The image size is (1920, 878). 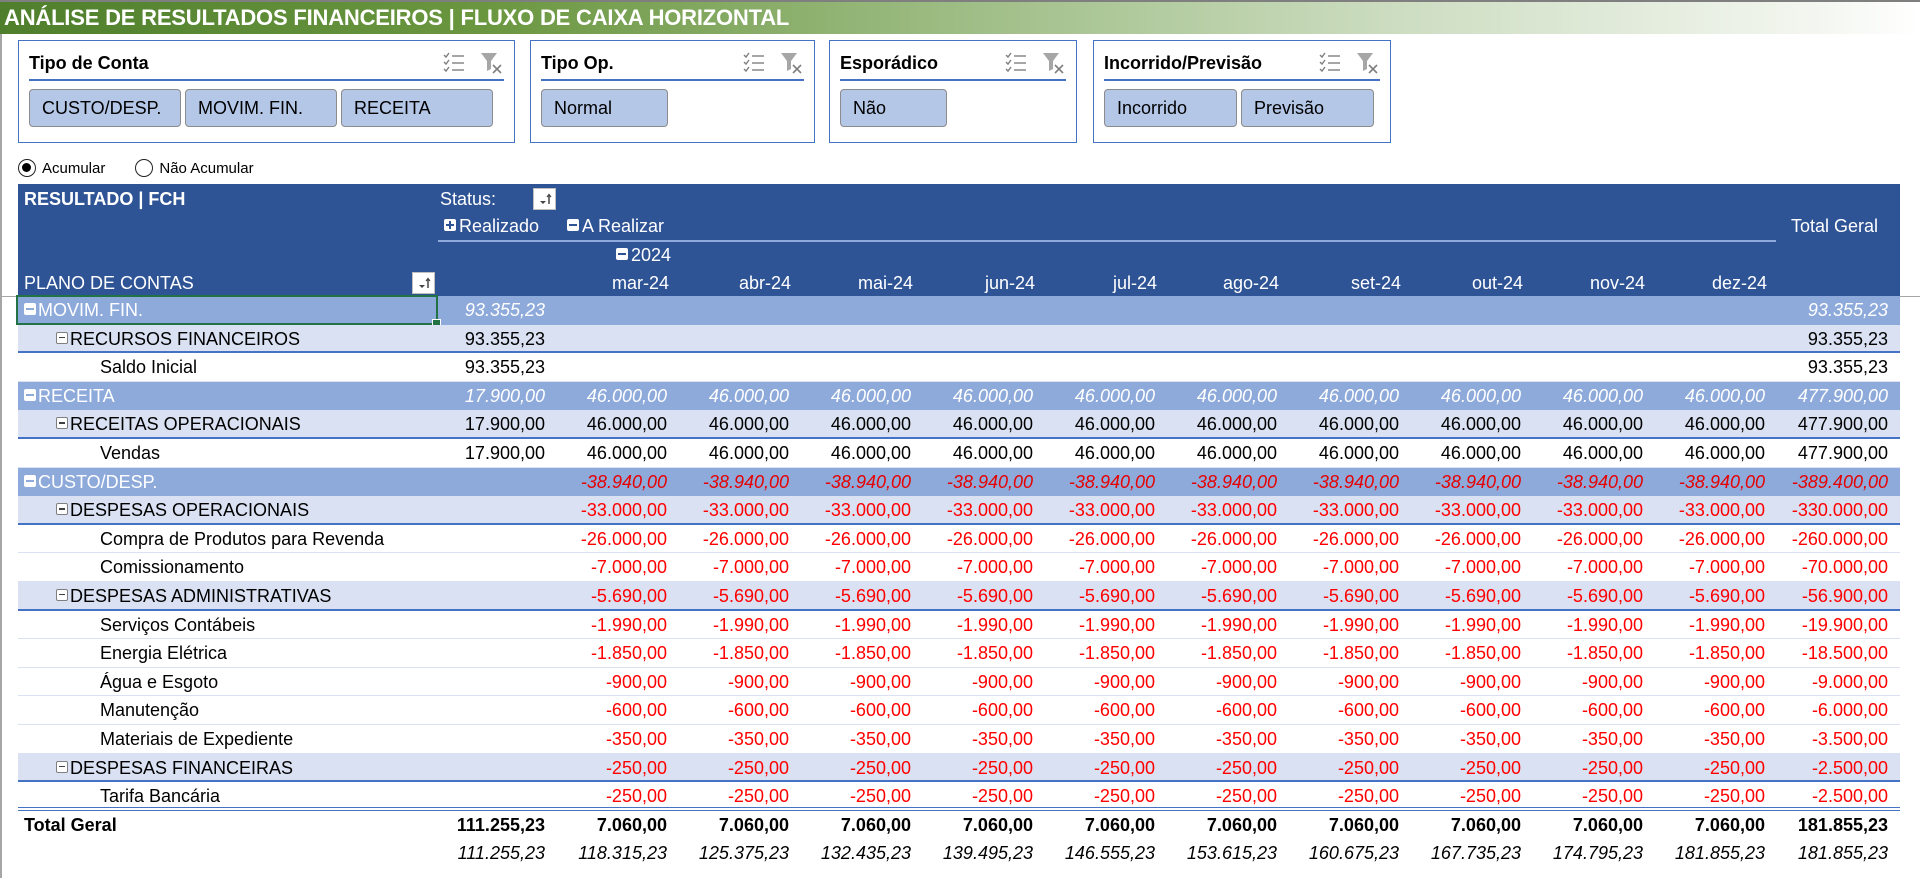 I want to click on value-cell: 153.615,23, so click(x=1232, y=853).